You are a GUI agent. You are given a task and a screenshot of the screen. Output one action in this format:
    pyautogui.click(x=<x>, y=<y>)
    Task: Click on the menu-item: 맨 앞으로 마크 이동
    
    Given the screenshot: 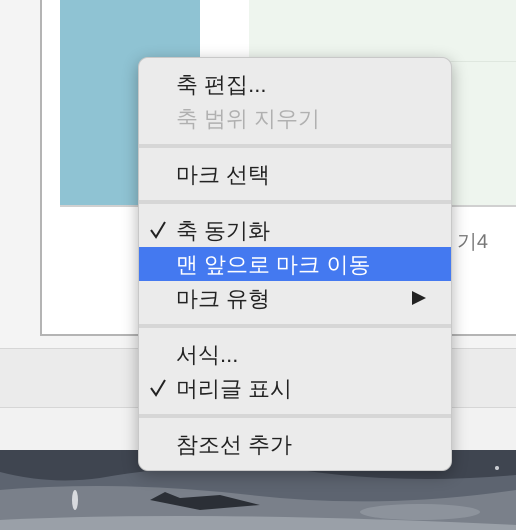 What is the action you would take?
    pyautogui.click(x=295, y=264)
    